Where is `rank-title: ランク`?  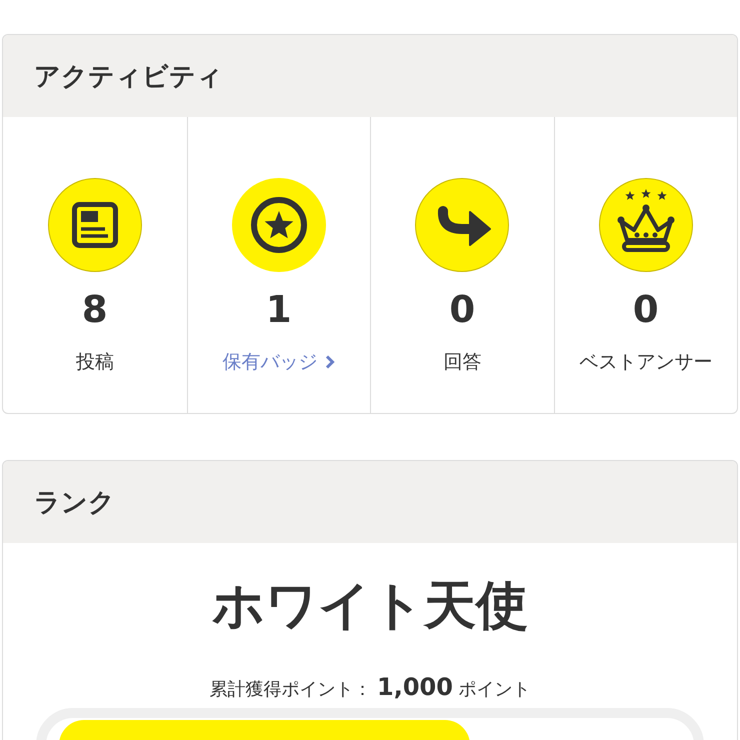 rank-title: ランク is located at coordinates (74, 503).